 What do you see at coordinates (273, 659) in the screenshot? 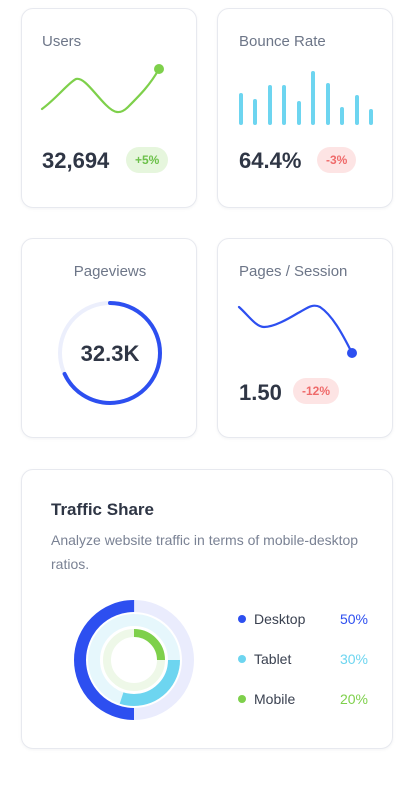
I see `legend-label: Tablet` at bounding box center [273, 659].